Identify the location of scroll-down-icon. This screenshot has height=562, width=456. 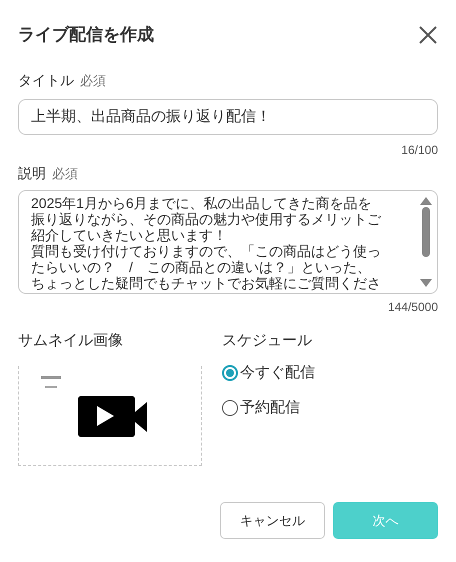
(426, 282).